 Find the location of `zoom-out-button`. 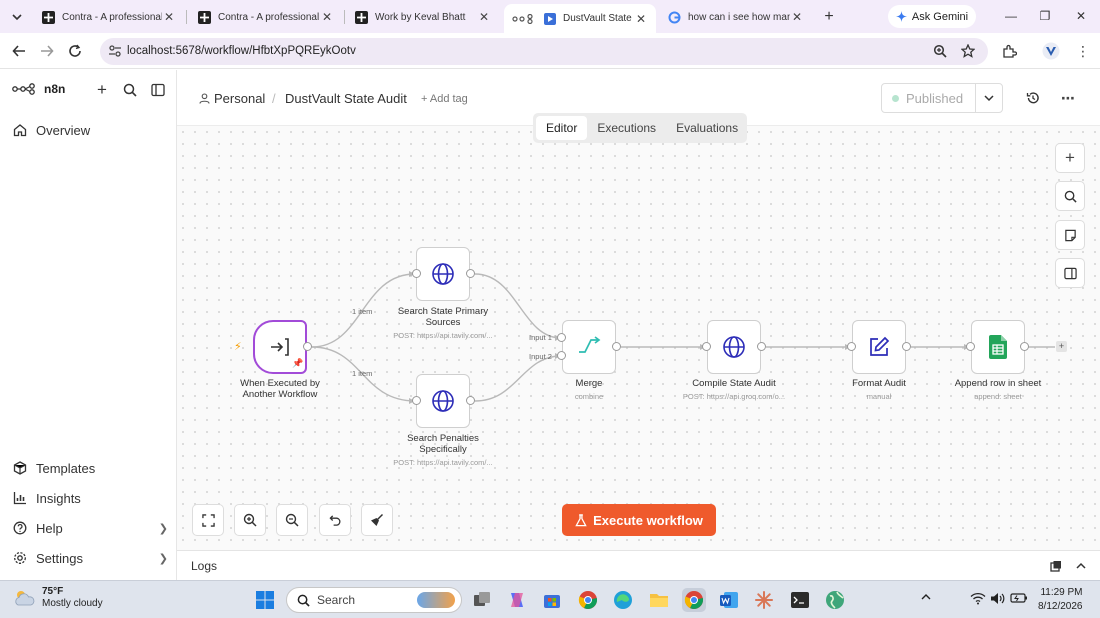

zoom-out-button is located at coordinates (292, 520).